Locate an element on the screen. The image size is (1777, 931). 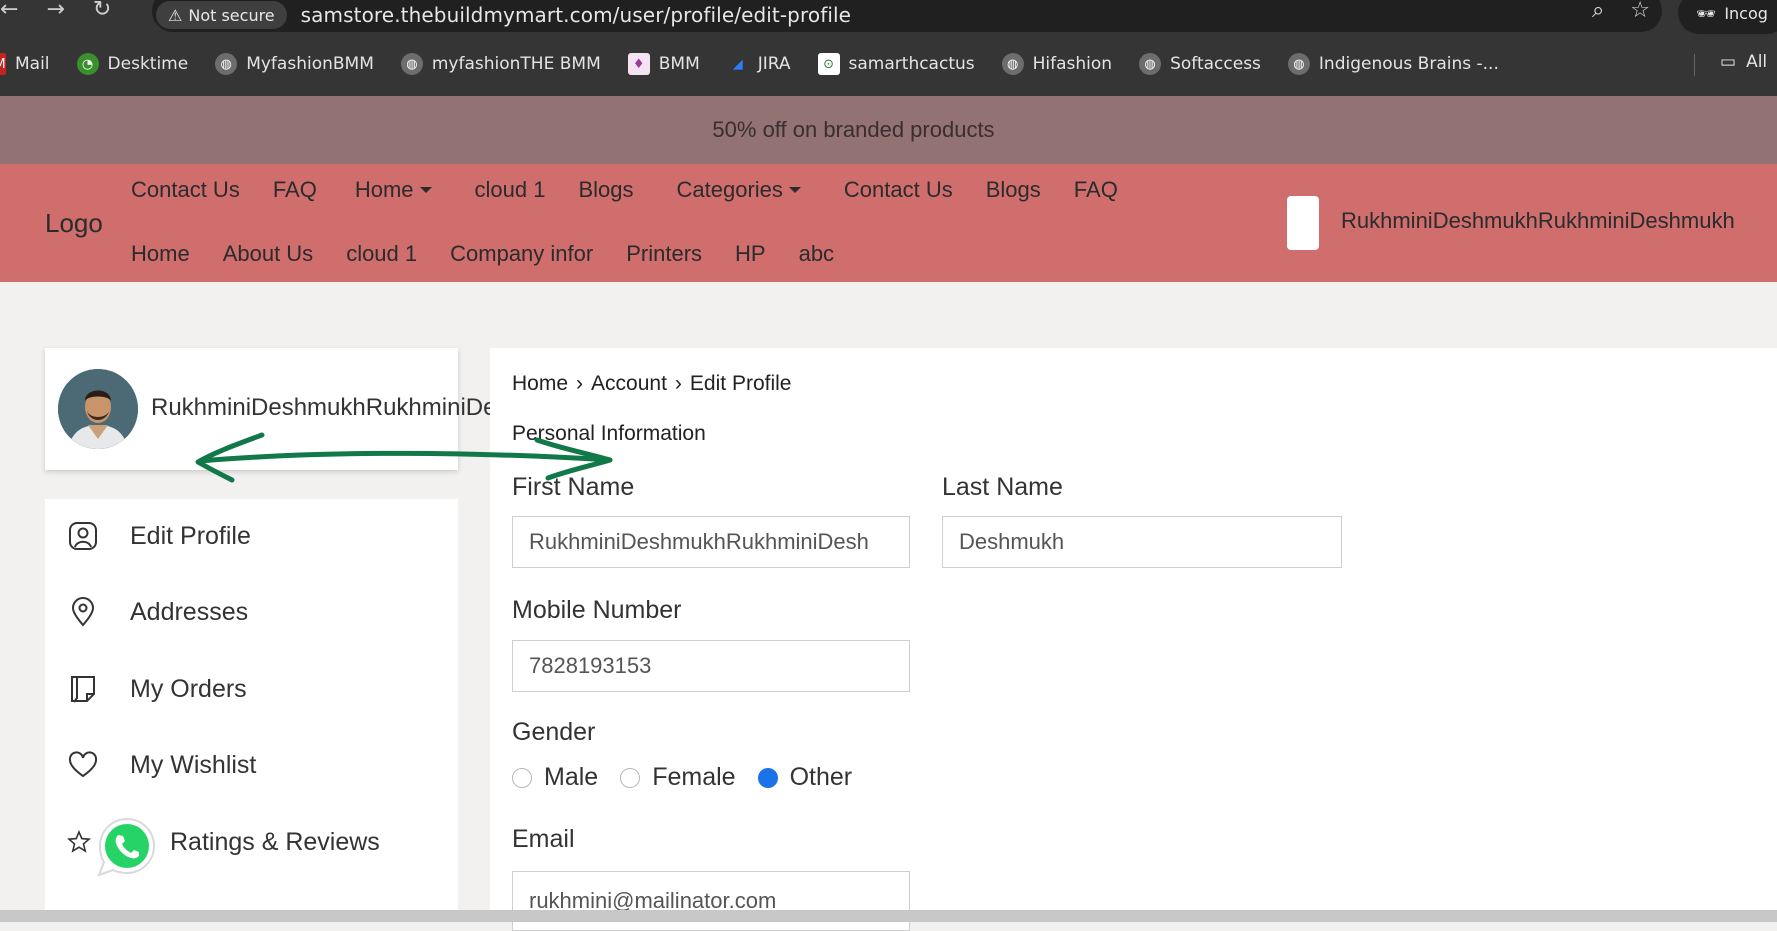
site-logo: Logo is located at coordinates (74, 223).